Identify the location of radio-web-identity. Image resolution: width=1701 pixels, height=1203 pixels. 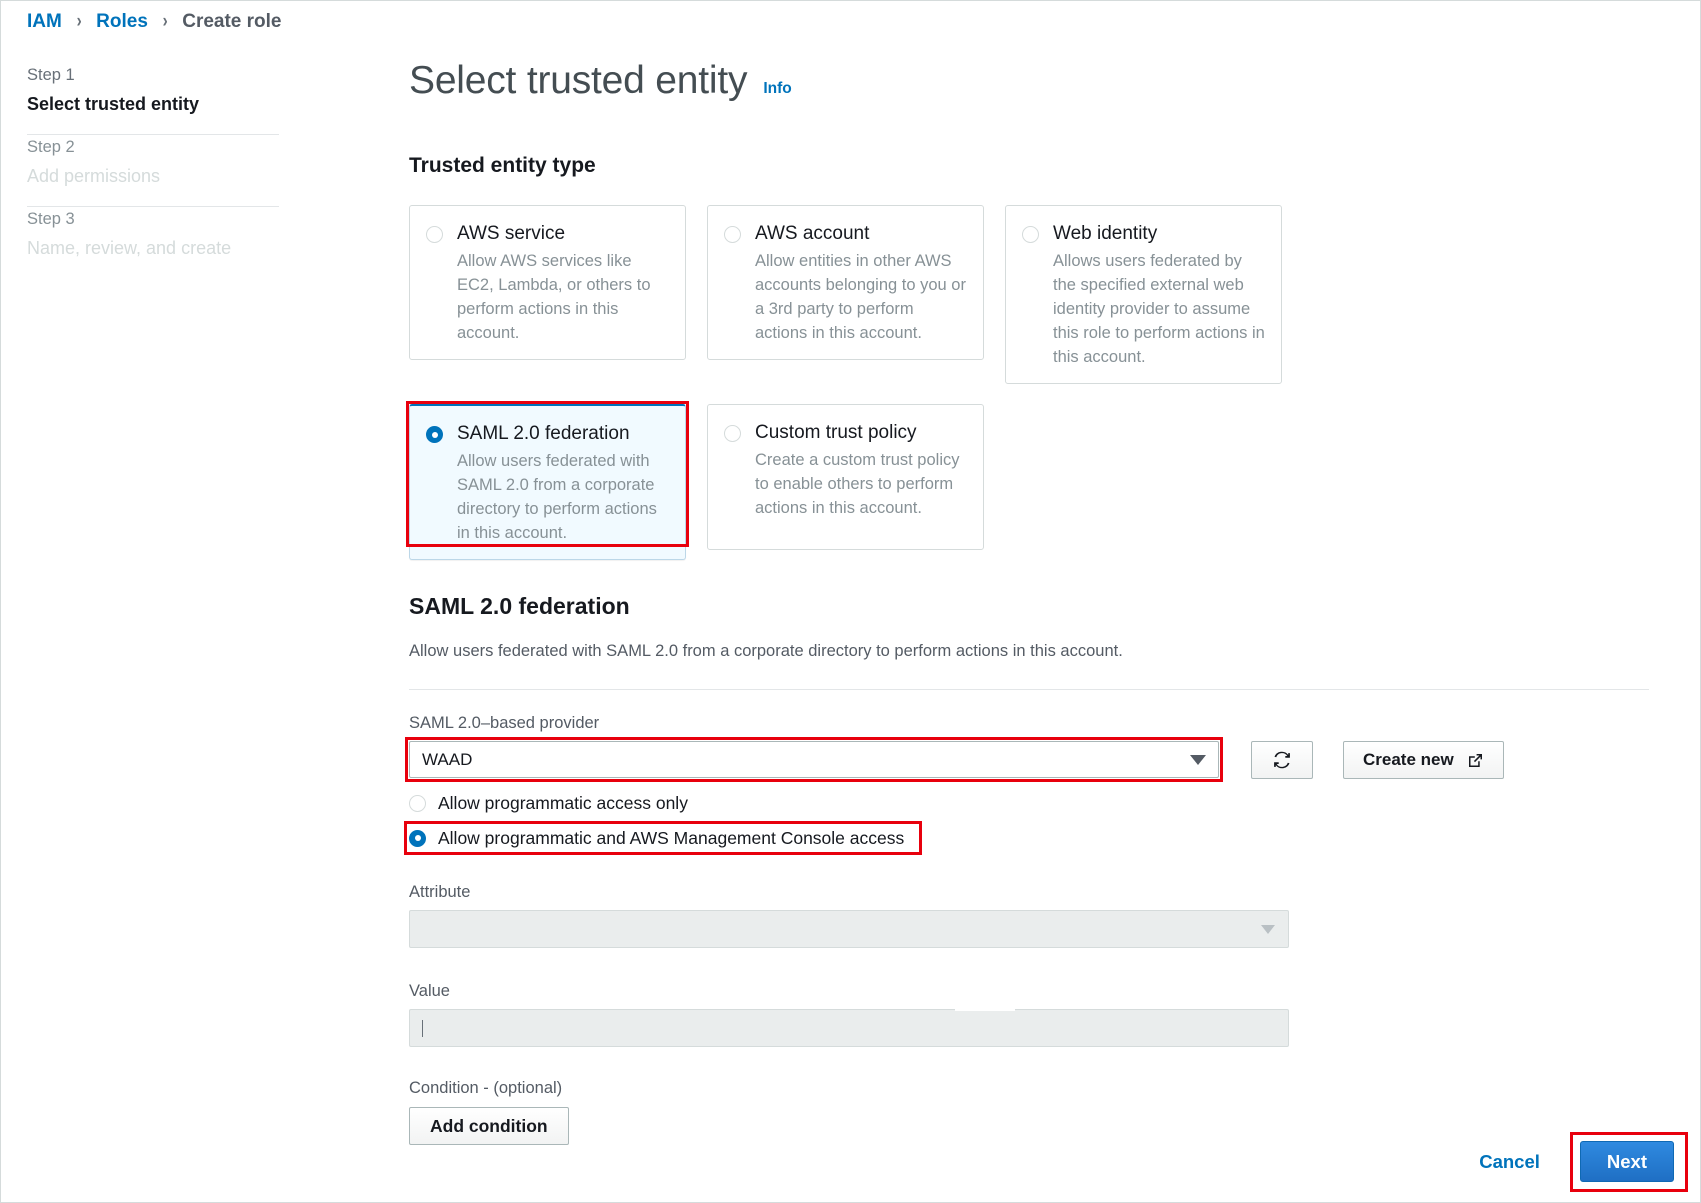
(1030, 234).